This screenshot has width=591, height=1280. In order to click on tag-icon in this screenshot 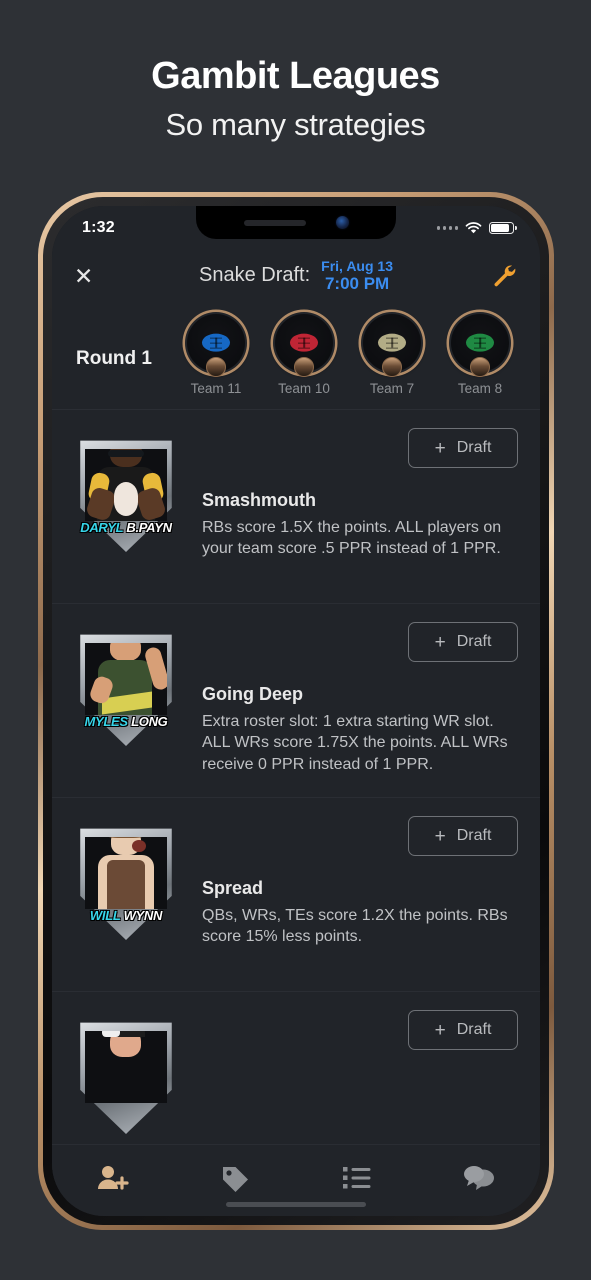, I will do `click(235, 1180)`.